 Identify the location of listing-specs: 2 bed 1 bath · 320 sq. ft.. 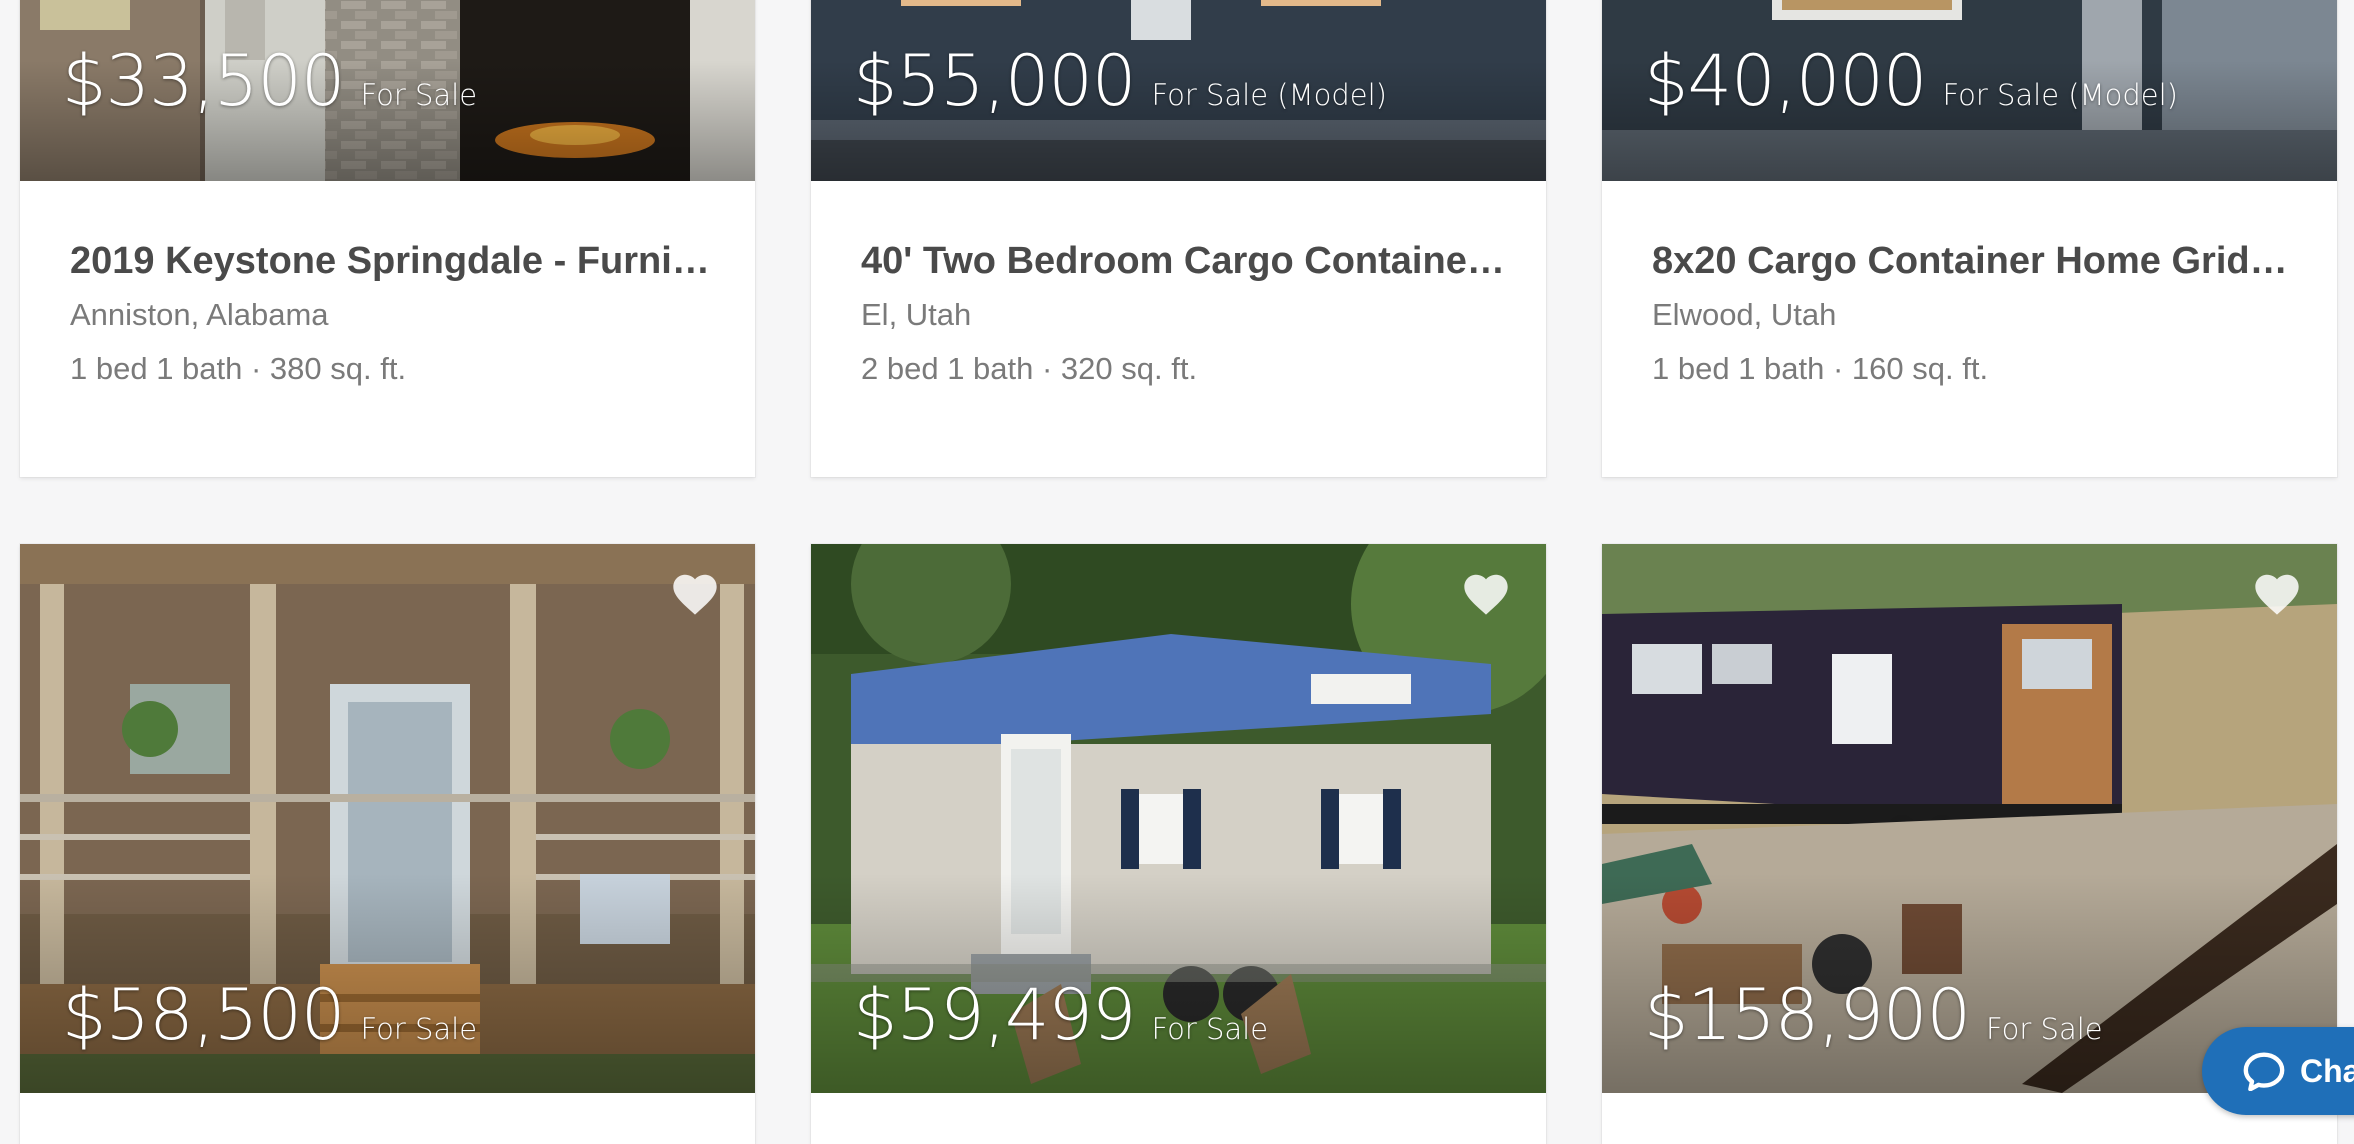
(1029, 368).